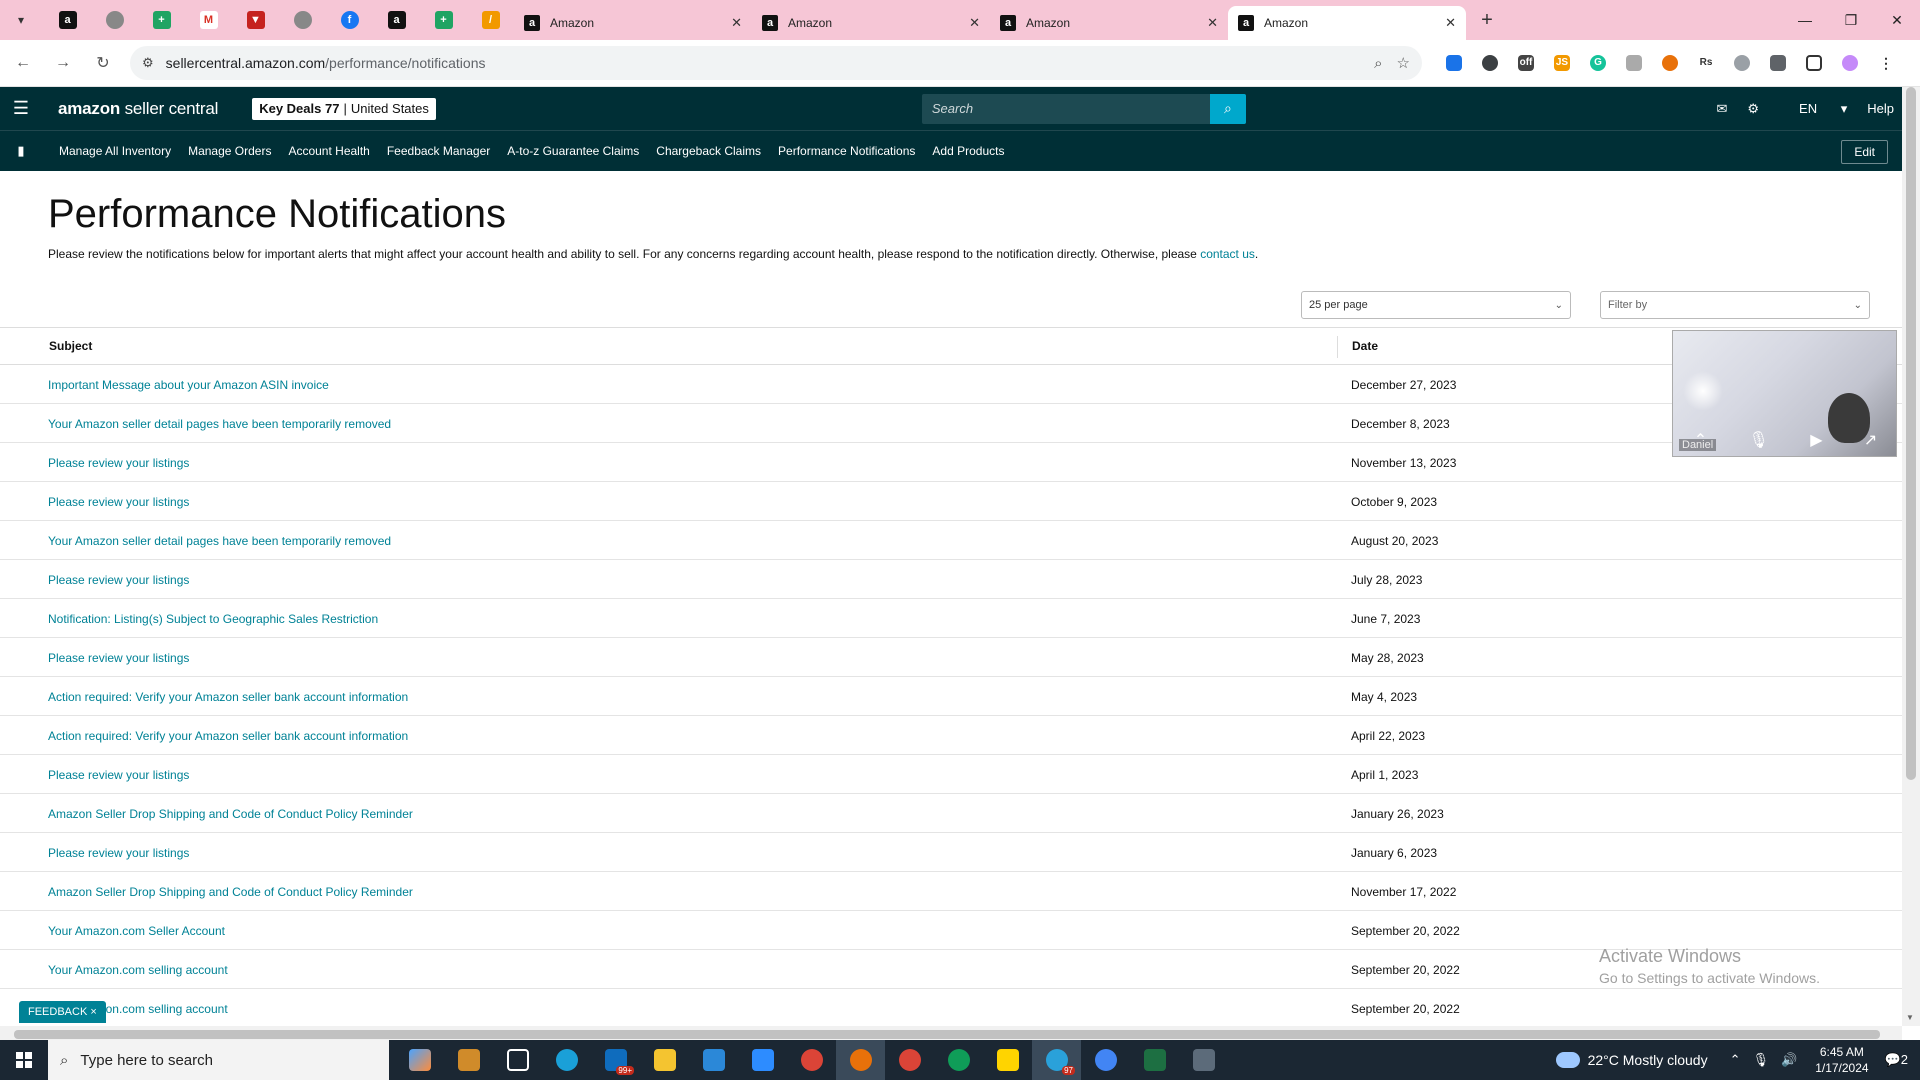  What do you see at coordinates (229, 151) in the screenshot?
I see `nav-manage-orders: Manage Orders` at bounding box center [229, 151].